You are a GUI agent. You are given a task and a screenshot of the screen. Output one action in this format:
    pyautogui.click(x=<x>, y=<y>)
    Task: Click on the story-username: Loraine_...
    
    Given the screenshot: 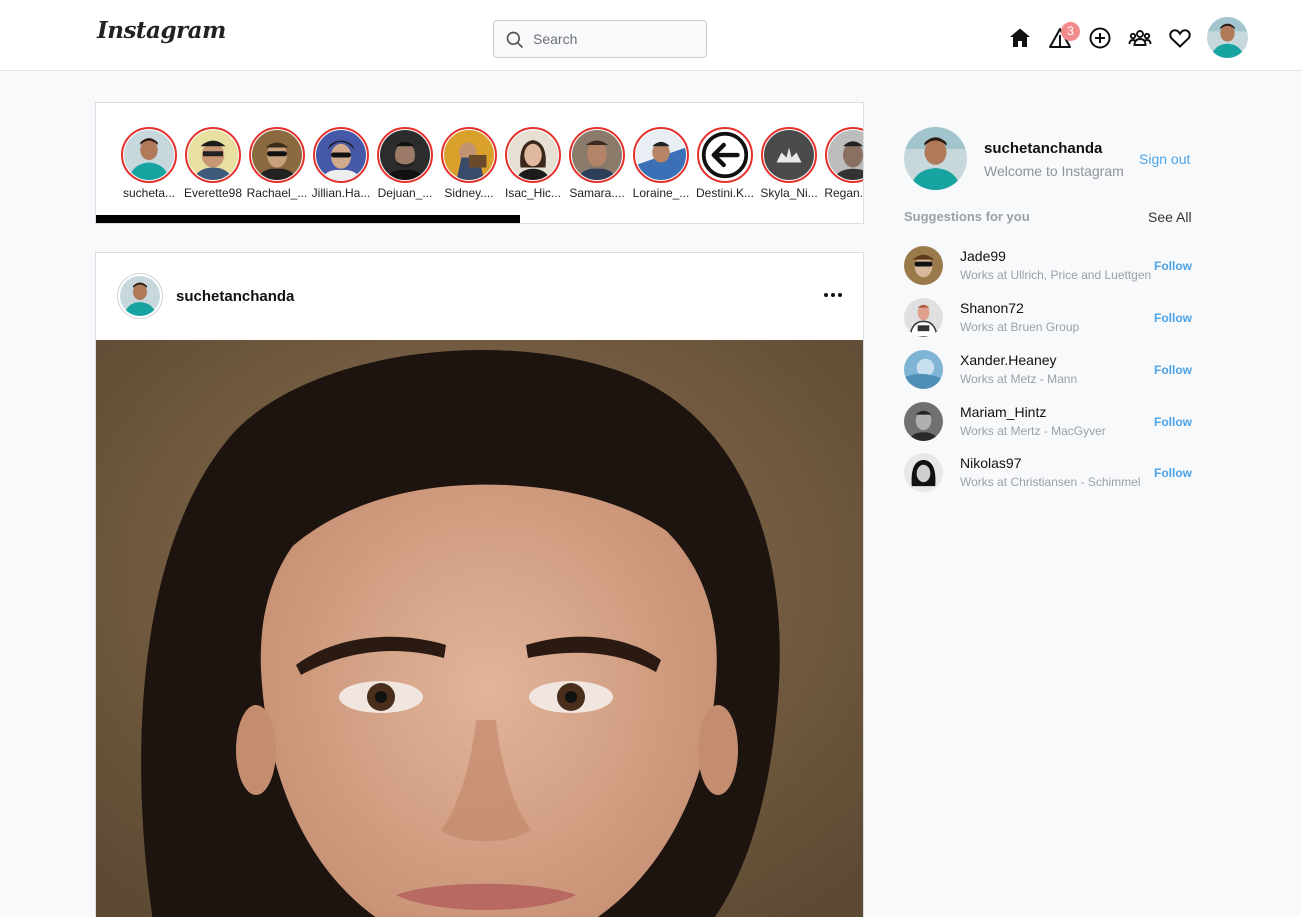 What is the action you would take?
    pyautogui.click(x=661, y=193)
    